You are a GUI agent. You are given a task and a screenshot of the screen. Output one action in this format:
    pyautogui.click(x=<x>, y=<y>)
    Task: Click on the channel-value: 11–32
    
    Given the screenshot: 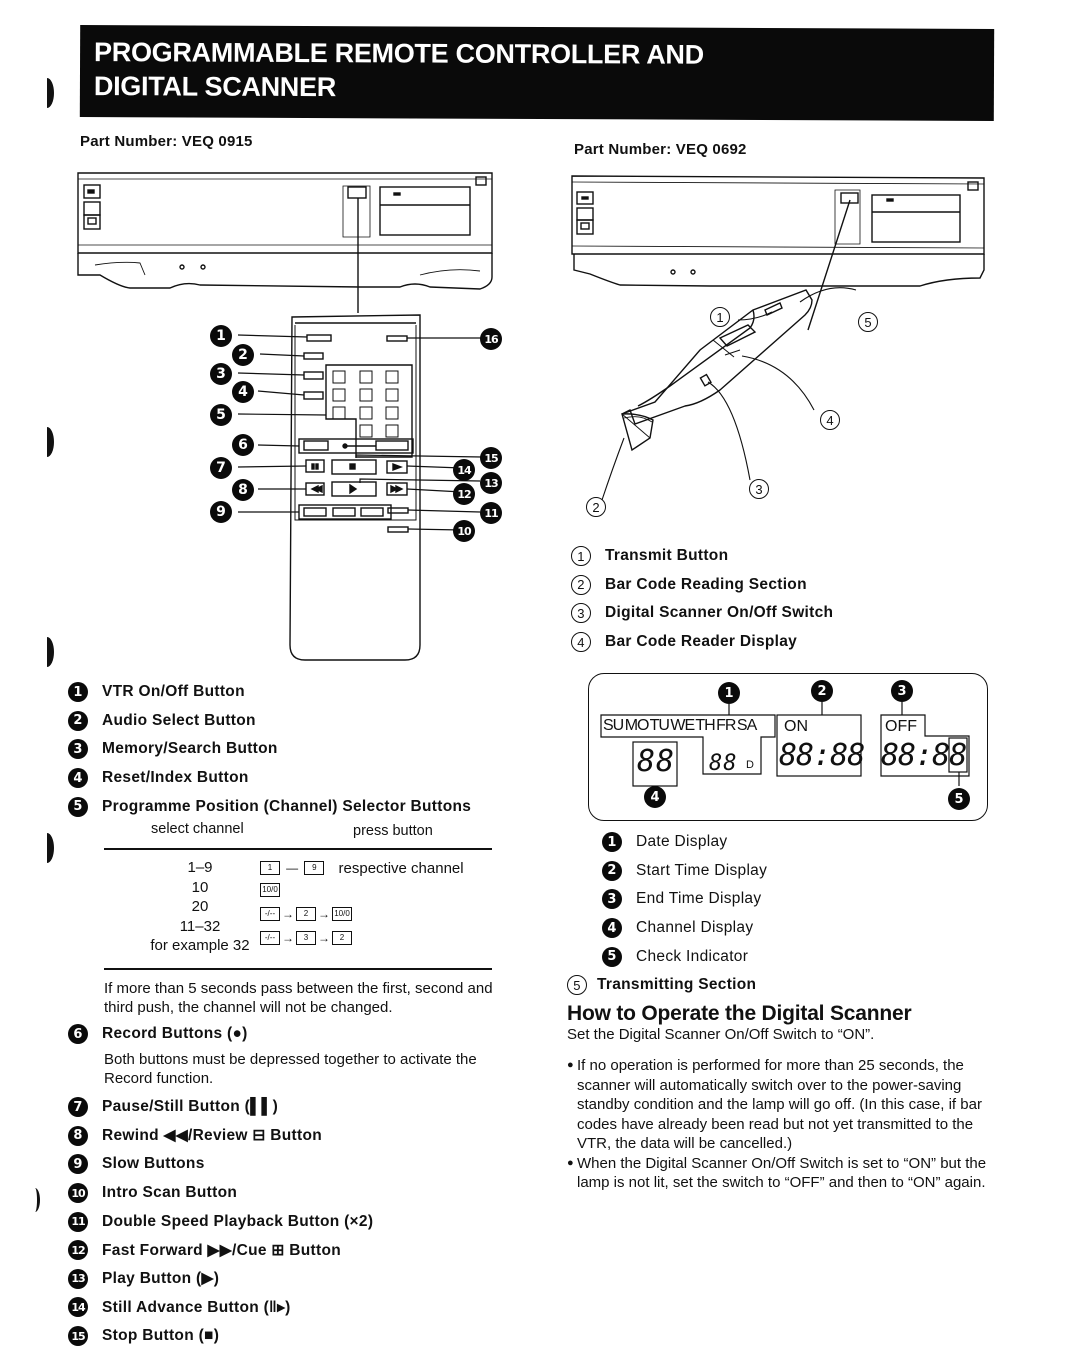 What is the action you would take?
    pyautogui.click(x=200, y=926)
    